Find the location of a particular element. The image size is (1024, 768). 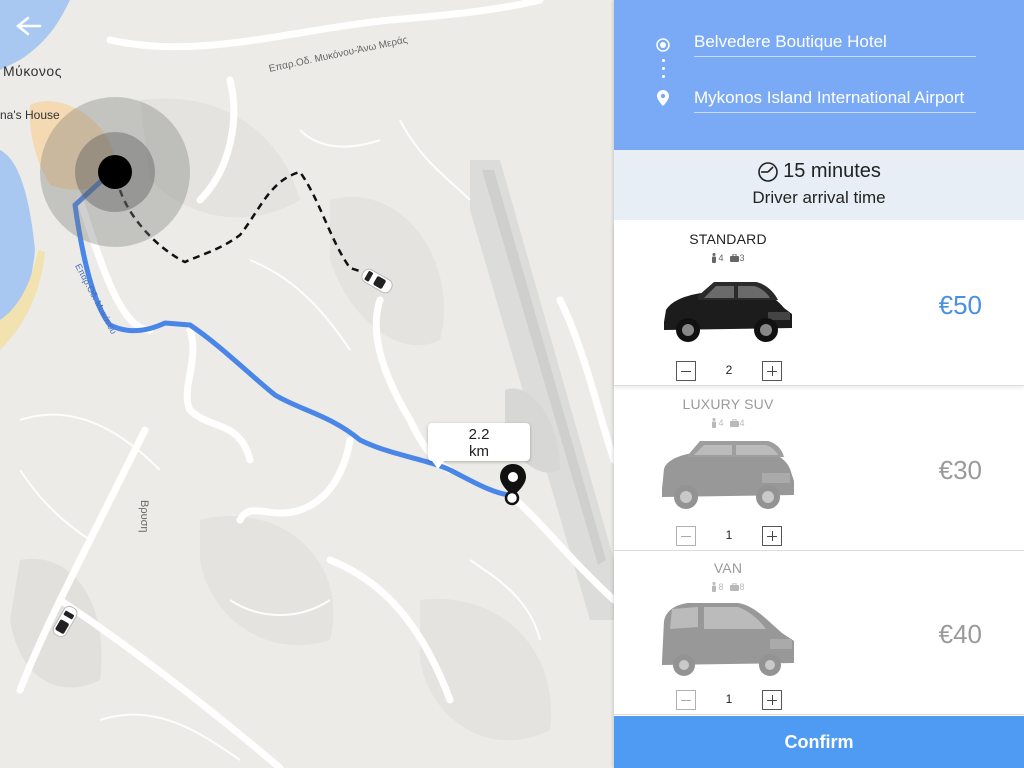

area-label: Βρυση is located at coordinates (144, 516).